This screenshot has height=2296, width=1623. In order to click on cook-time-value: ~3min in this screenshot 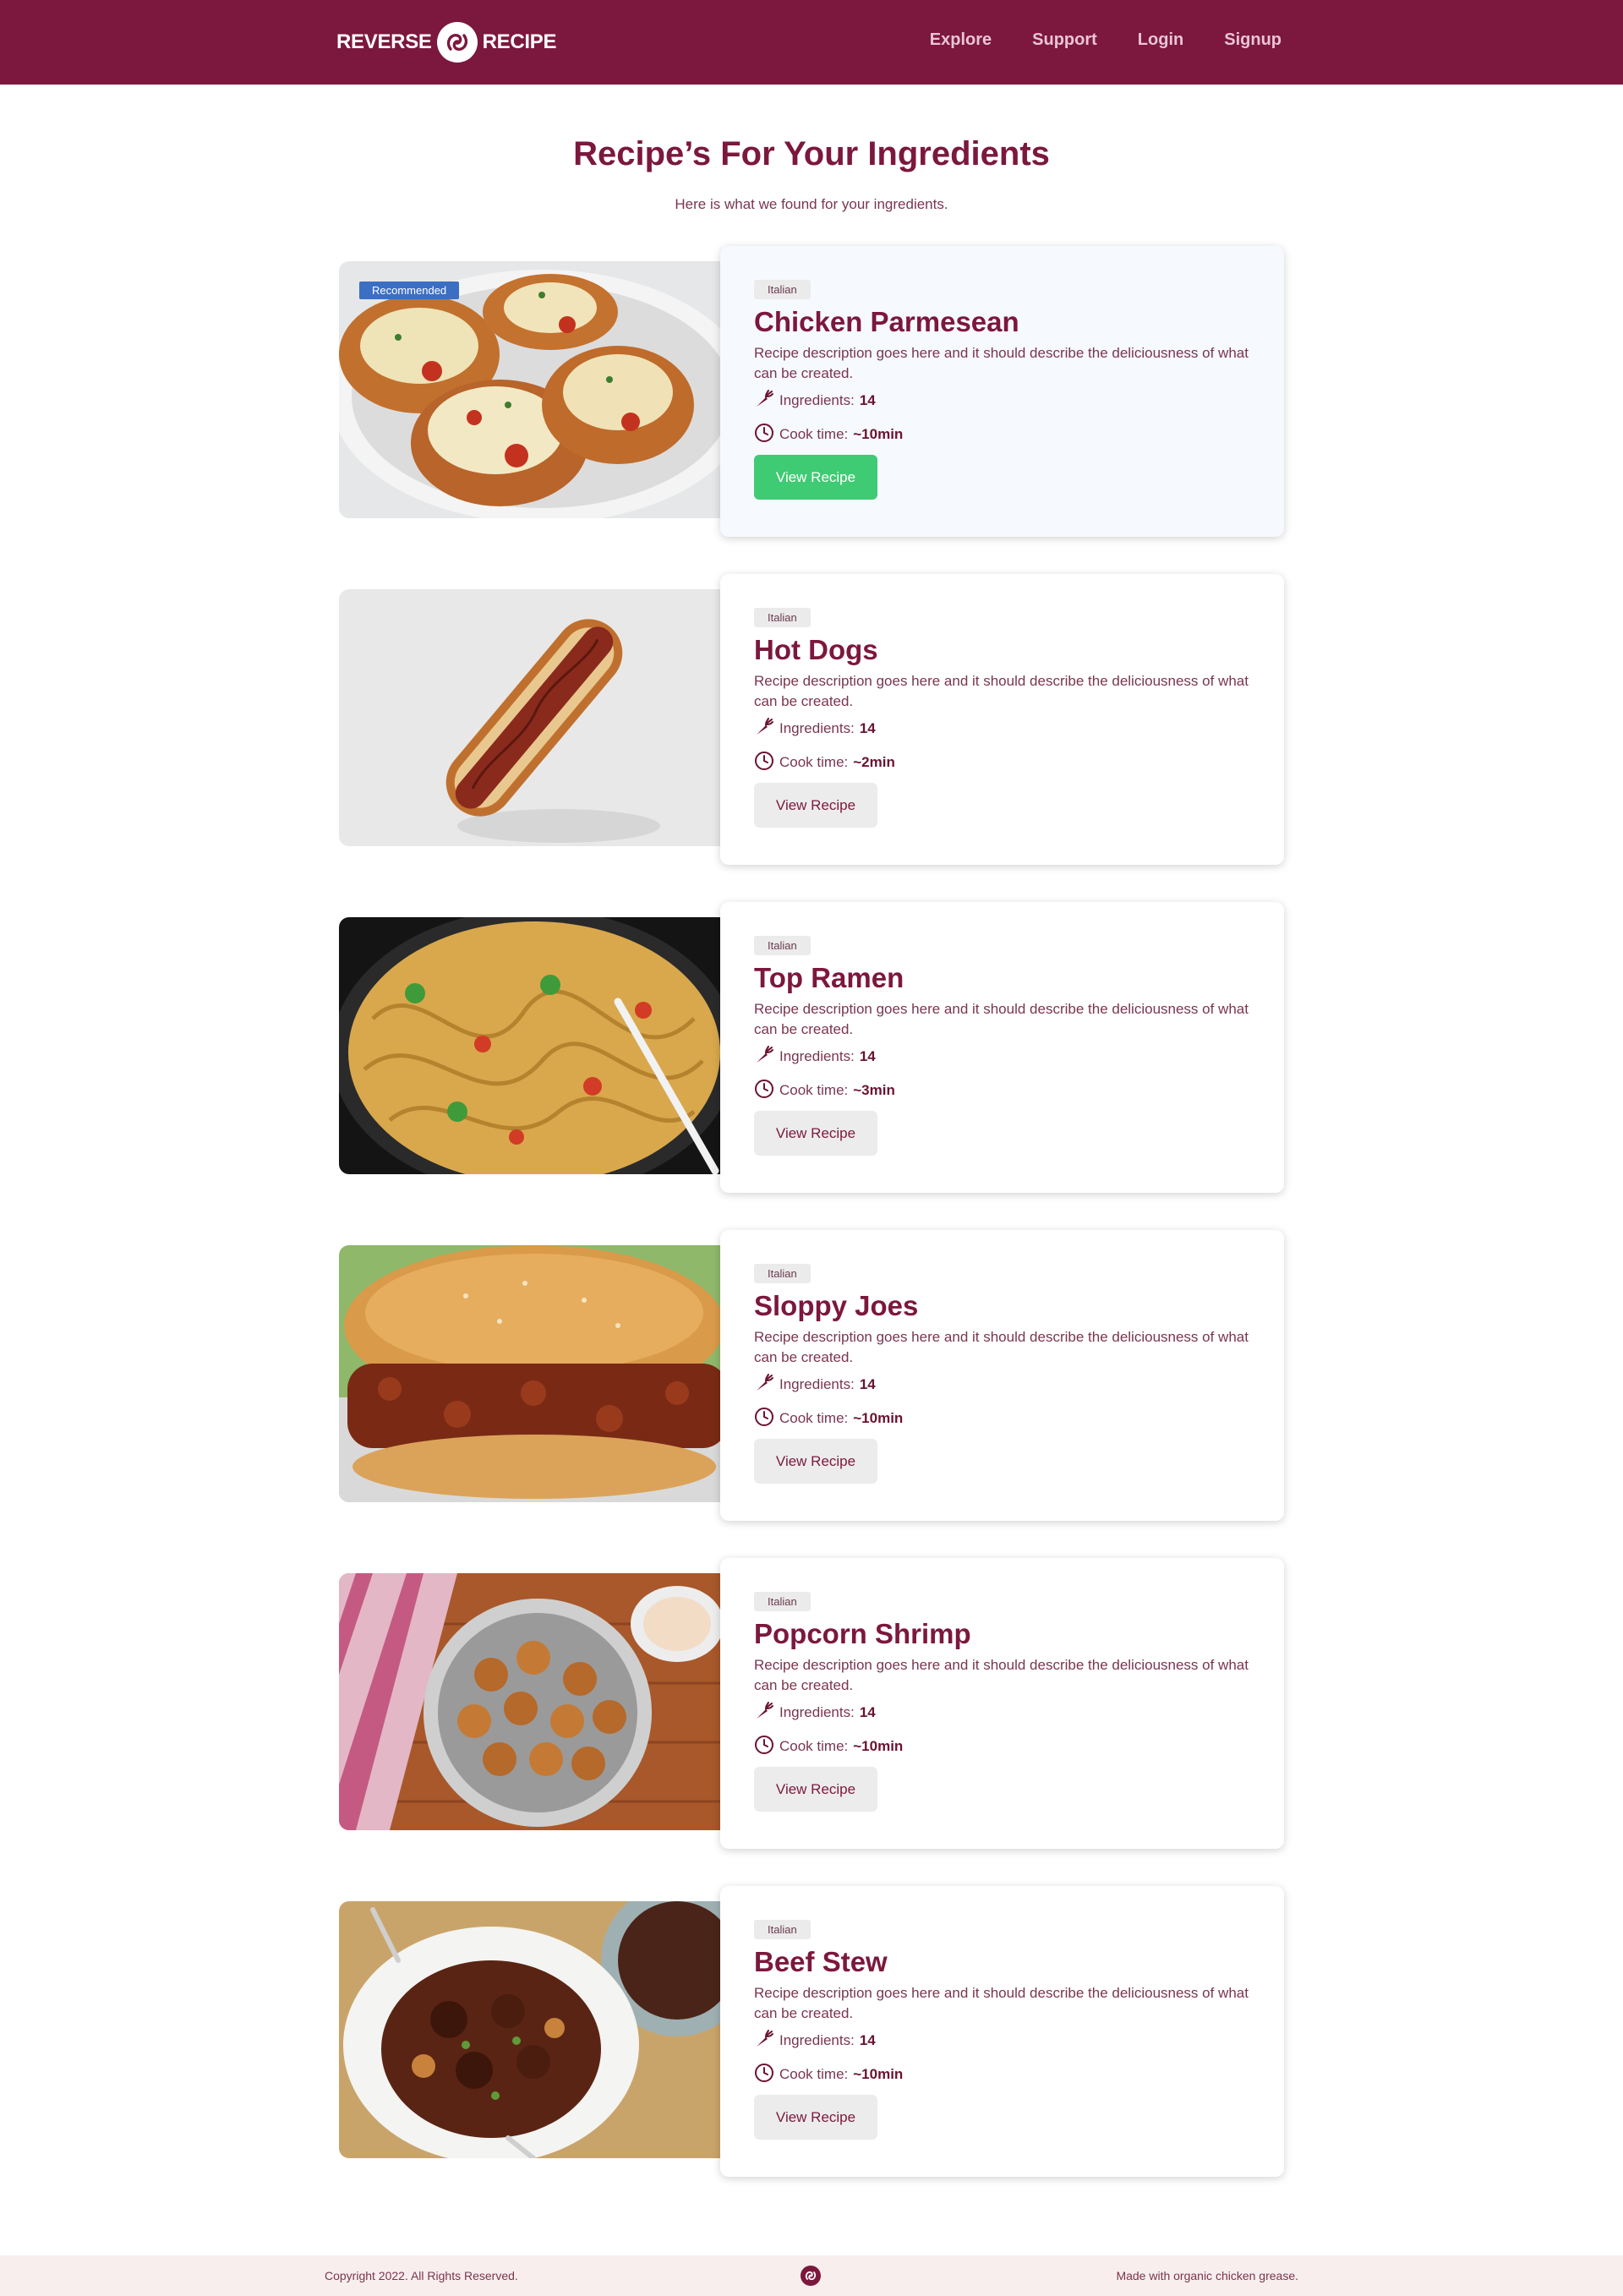, I will do `click(874, 1090)`.